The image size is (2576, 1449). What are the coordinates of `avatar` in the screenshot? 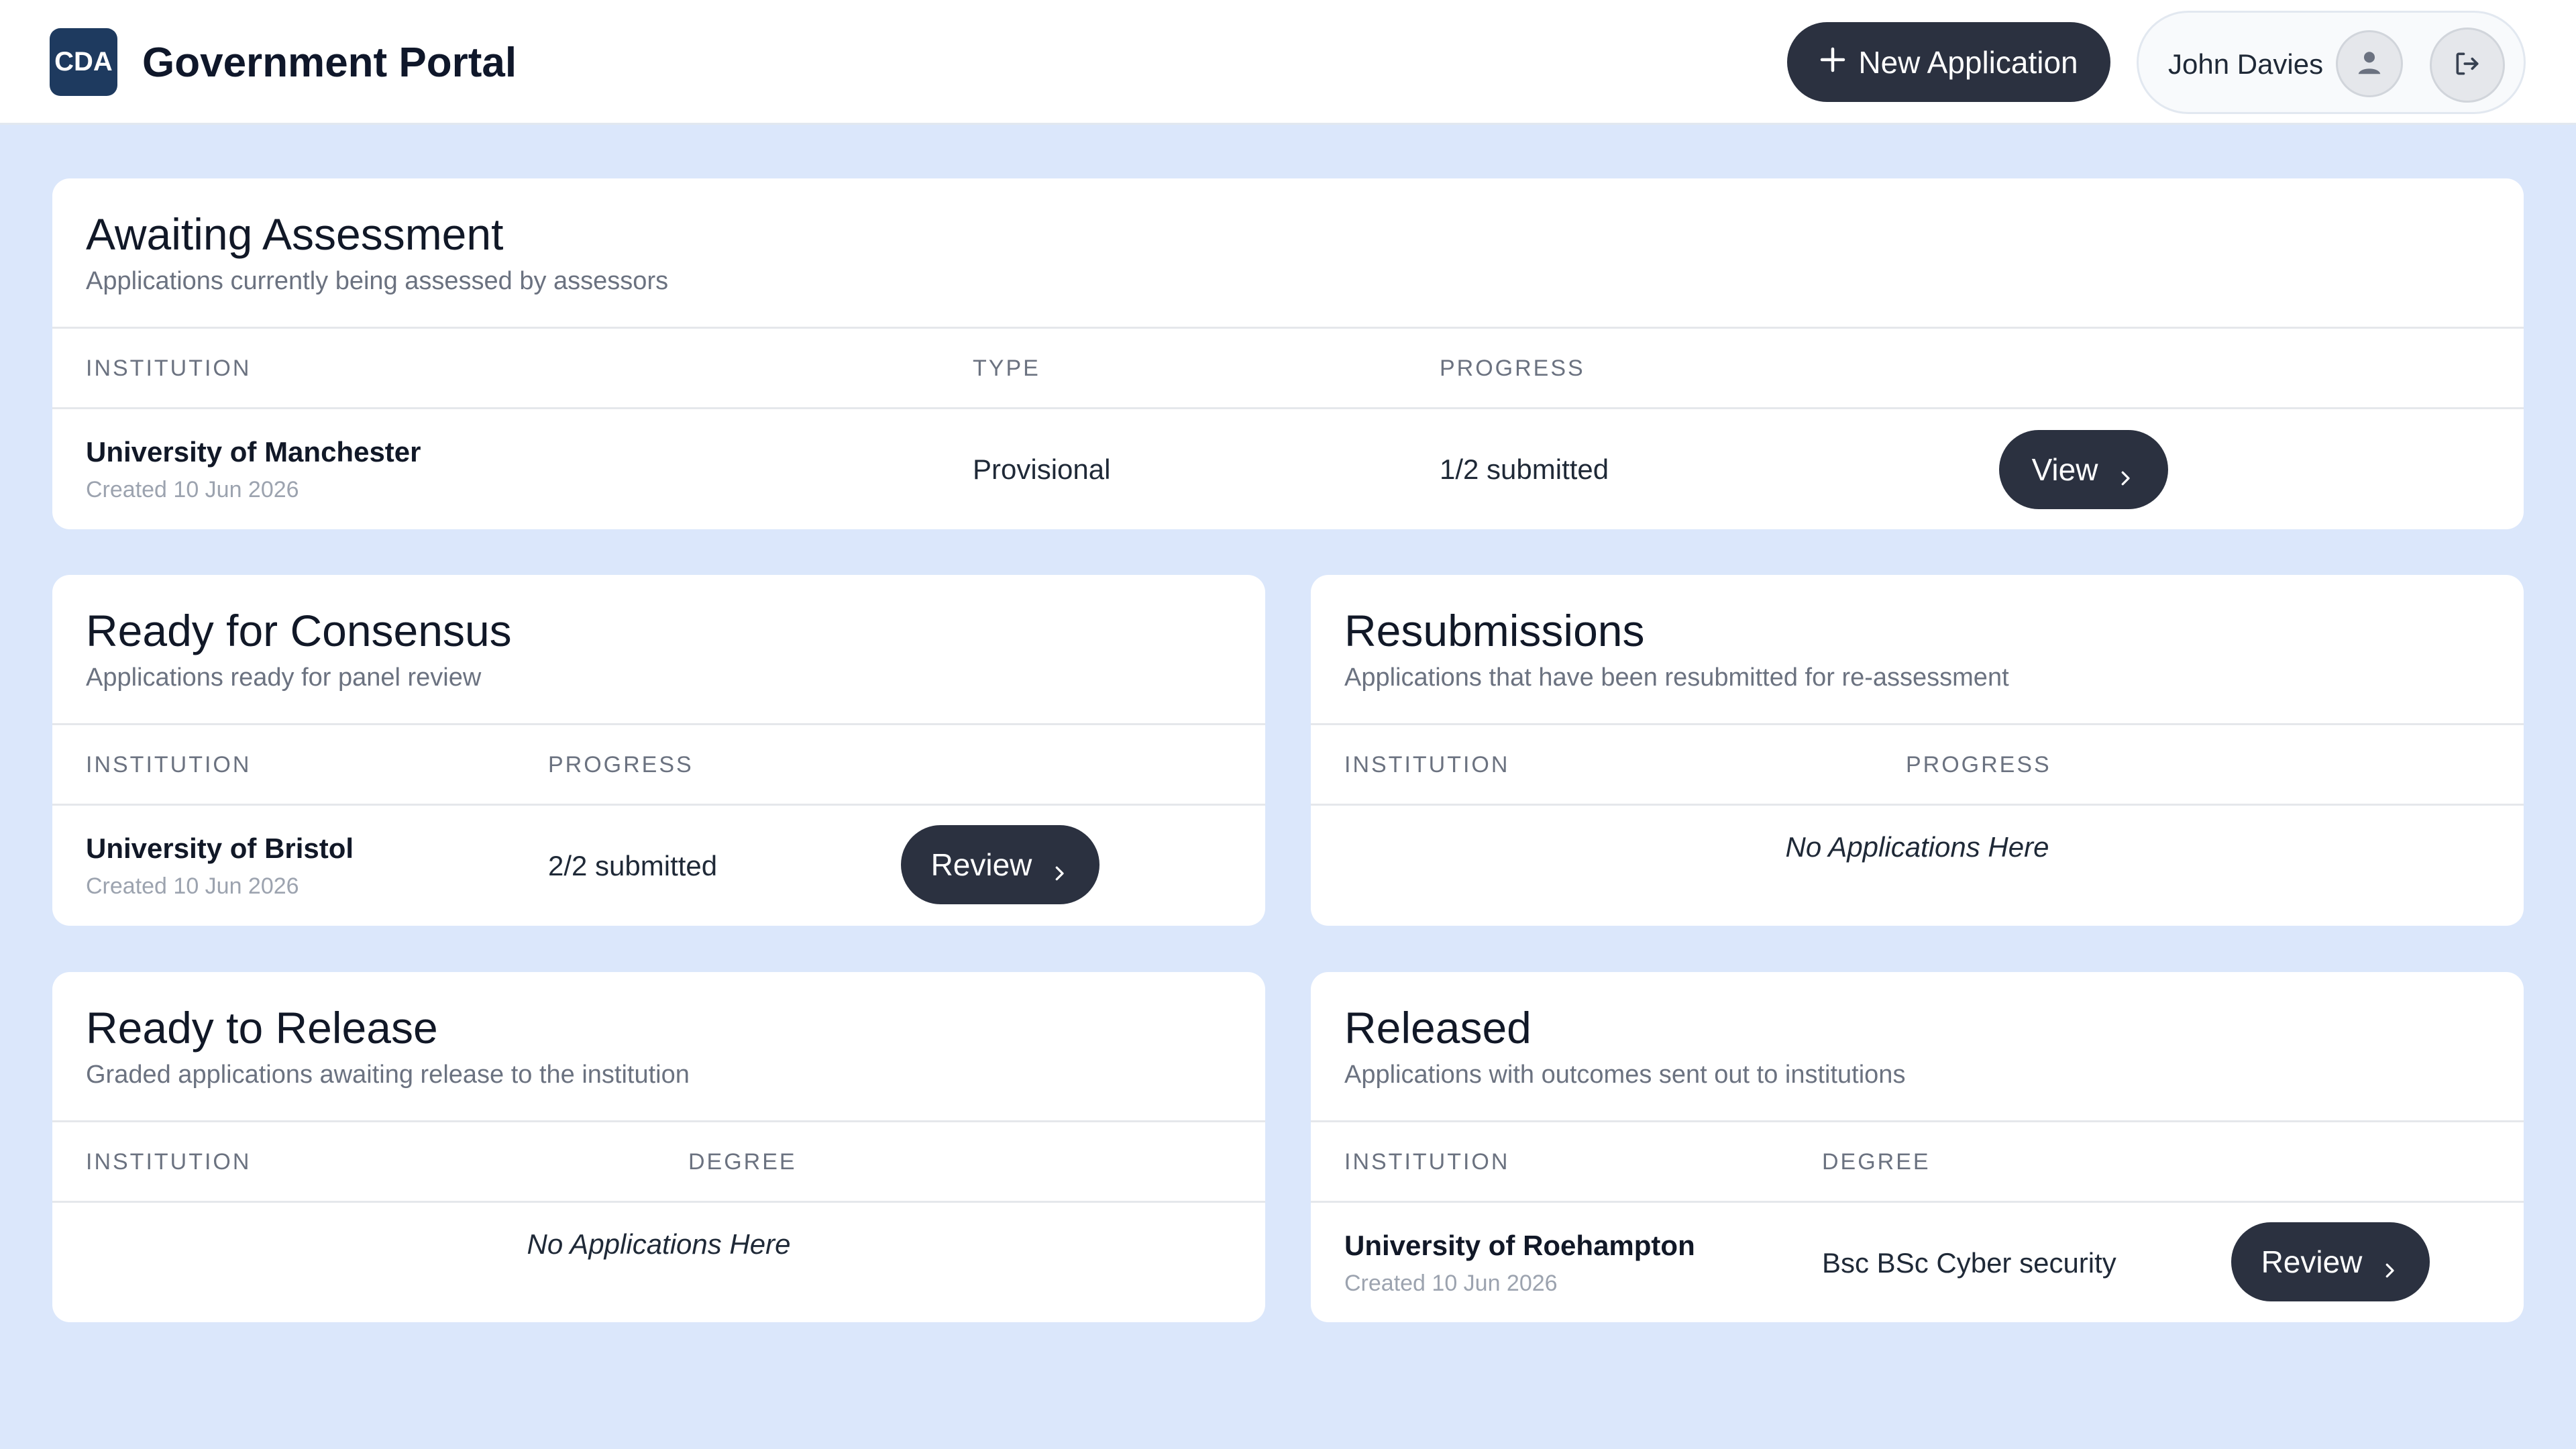 It's located at (2369, 63).